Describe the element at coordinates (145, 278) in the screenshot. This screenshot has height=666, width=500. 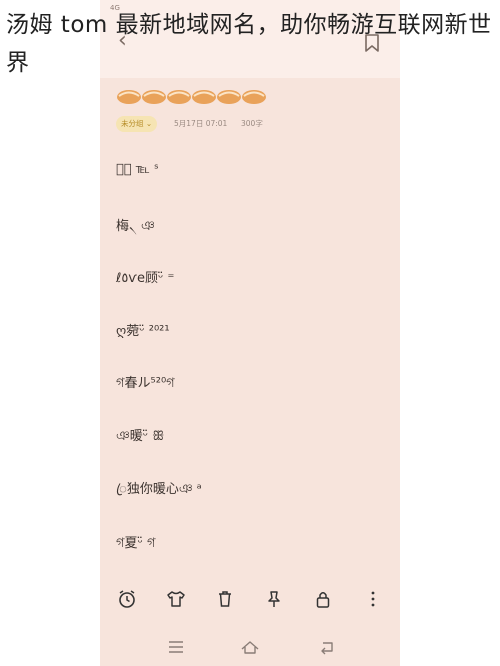
I see `note-line-3: ℓ٥ѵe顾ᵕ̈ ⁼` at that location.